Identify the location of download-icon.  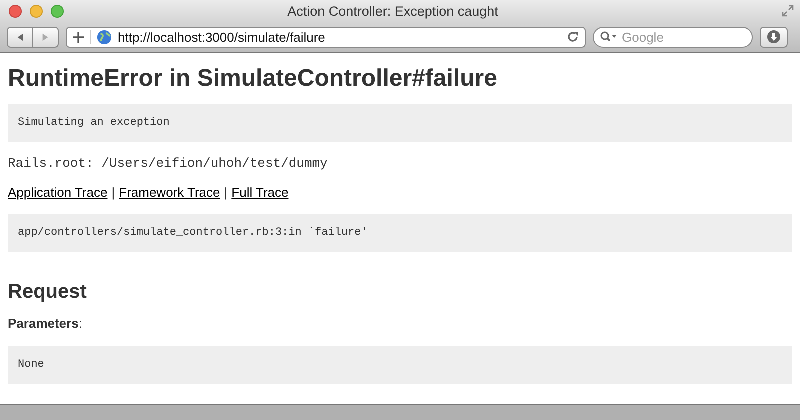
(774, 37).